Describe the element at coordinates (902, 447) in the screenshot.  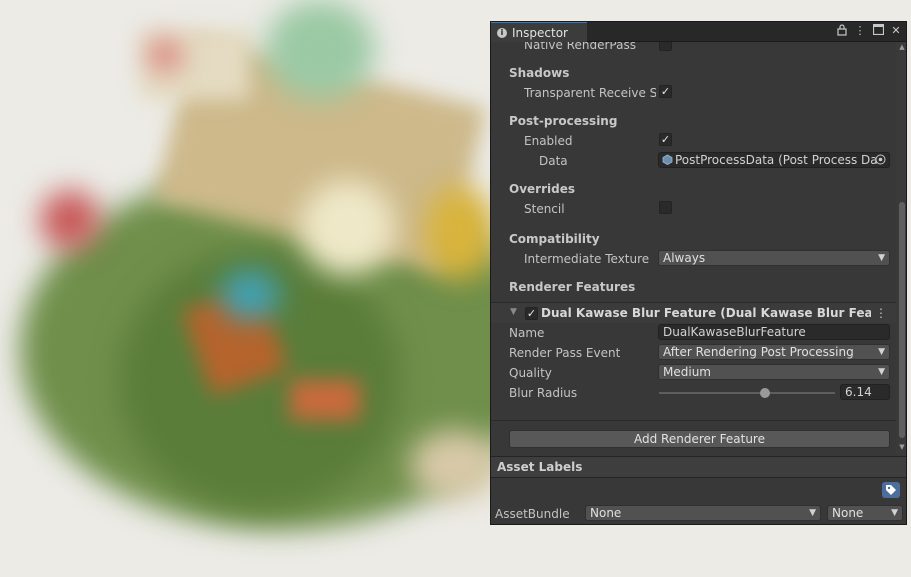
I see `scroll-down-icon: ▼` at that location.